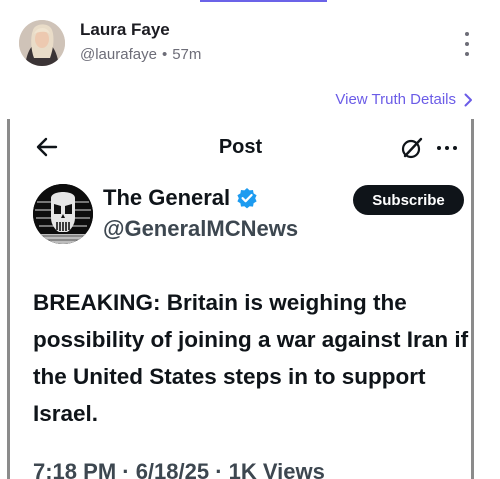 The image size is (500, 479). Describe the element at coordinates (395, 99) in the screenshot. I see `view-truth-details-label: View Truth Details` at that location.